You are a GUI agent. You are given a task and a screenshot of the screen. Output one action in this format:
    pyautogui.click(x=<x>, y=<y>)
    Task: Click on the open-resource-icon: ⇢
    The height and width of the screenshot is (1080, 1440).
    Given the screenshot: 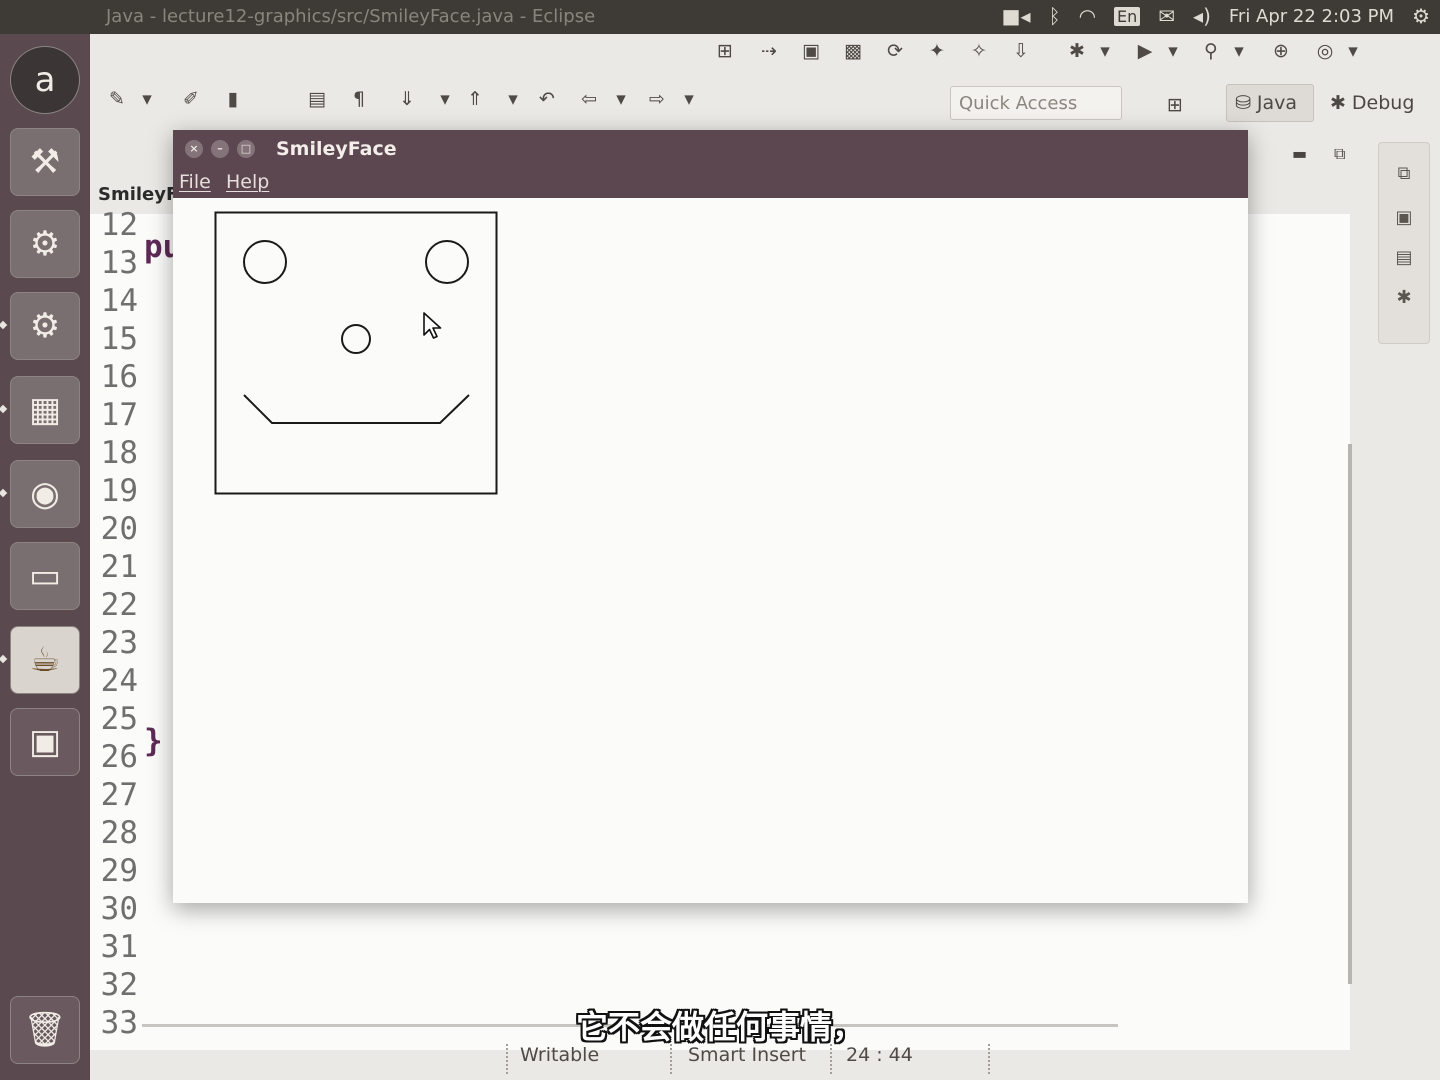 What is the action you would take?
    pyautogui.click(x=769, y=51)
    